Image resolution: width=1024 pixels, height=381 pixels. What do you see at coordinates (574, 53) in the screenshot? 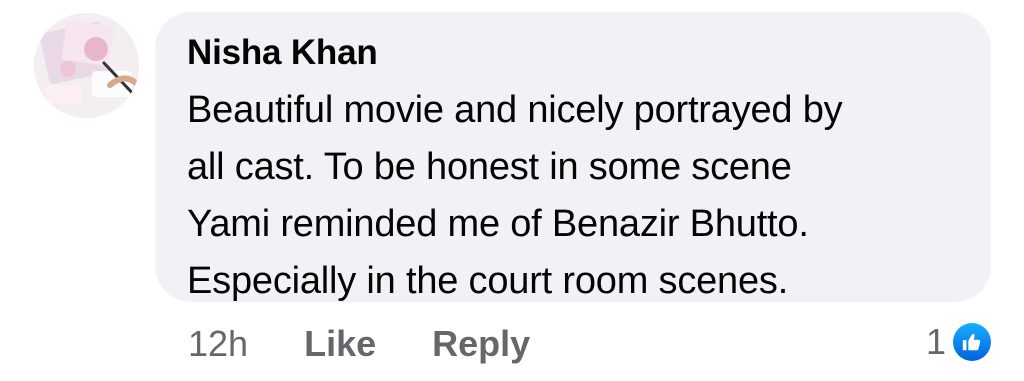
I see `comment-author: Nisha Khan` at bounding box center [574, 53].